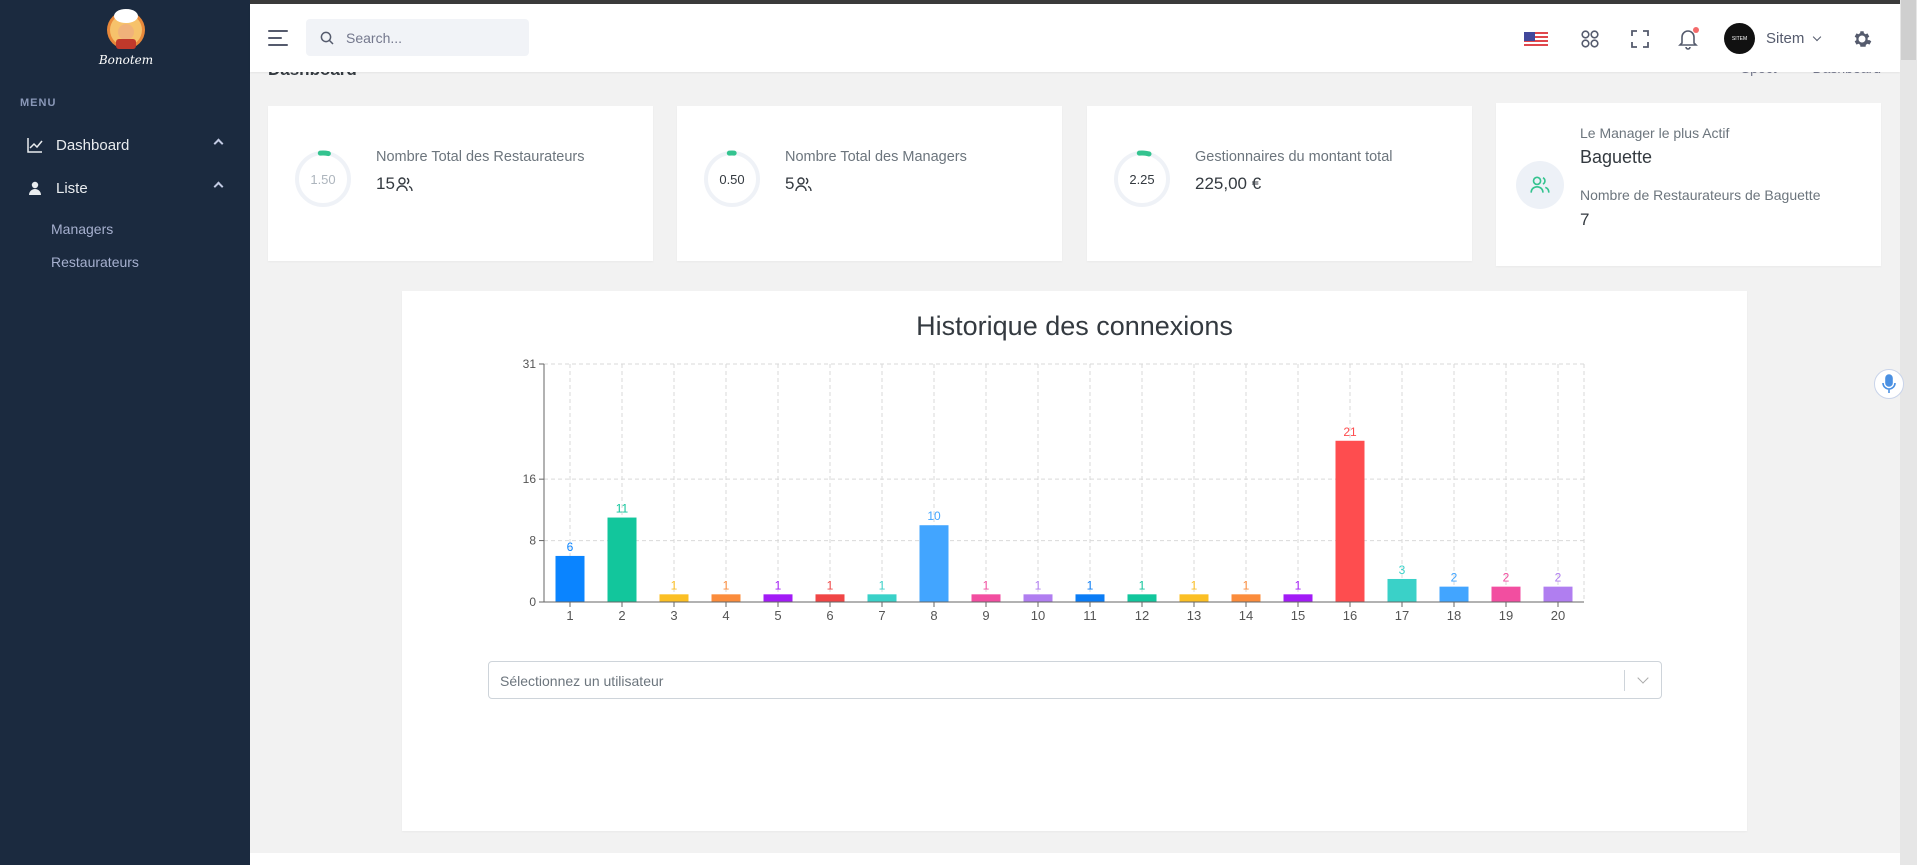 This screenshot has width=1917, height=865. What do you see at coordinates (1616, 157) in the screenshot?
I see `most-active-manager-name: Baguette` at bounding box center [1616, 157].